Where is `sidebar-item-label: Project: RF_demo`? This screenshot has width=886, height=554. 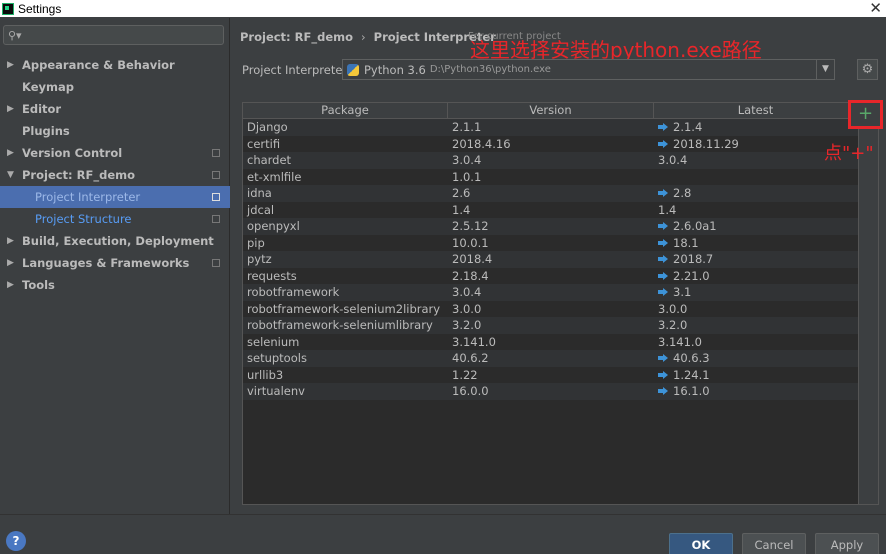
sidebar-item-label: Project: RF_demo is located at coordinates (79, 175).